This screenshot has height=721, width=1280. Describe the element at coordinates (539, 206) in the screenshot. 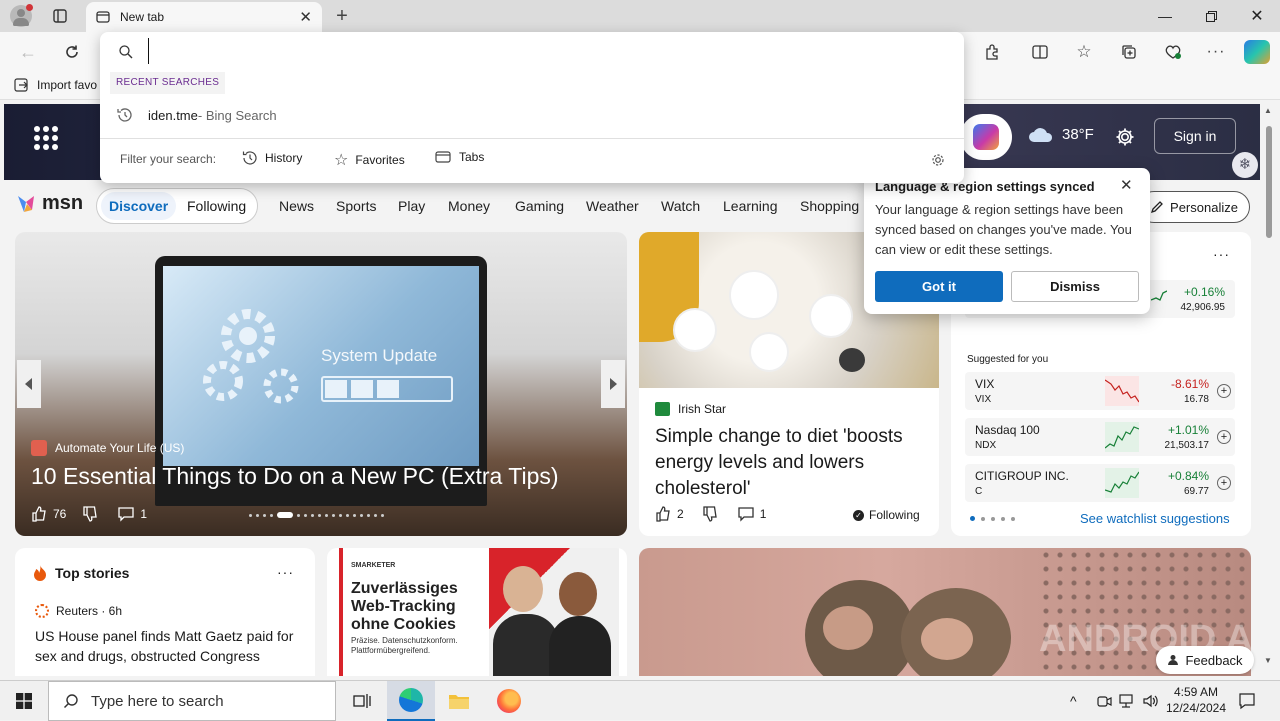

I see `tab-gaming: Gaming` at that location.